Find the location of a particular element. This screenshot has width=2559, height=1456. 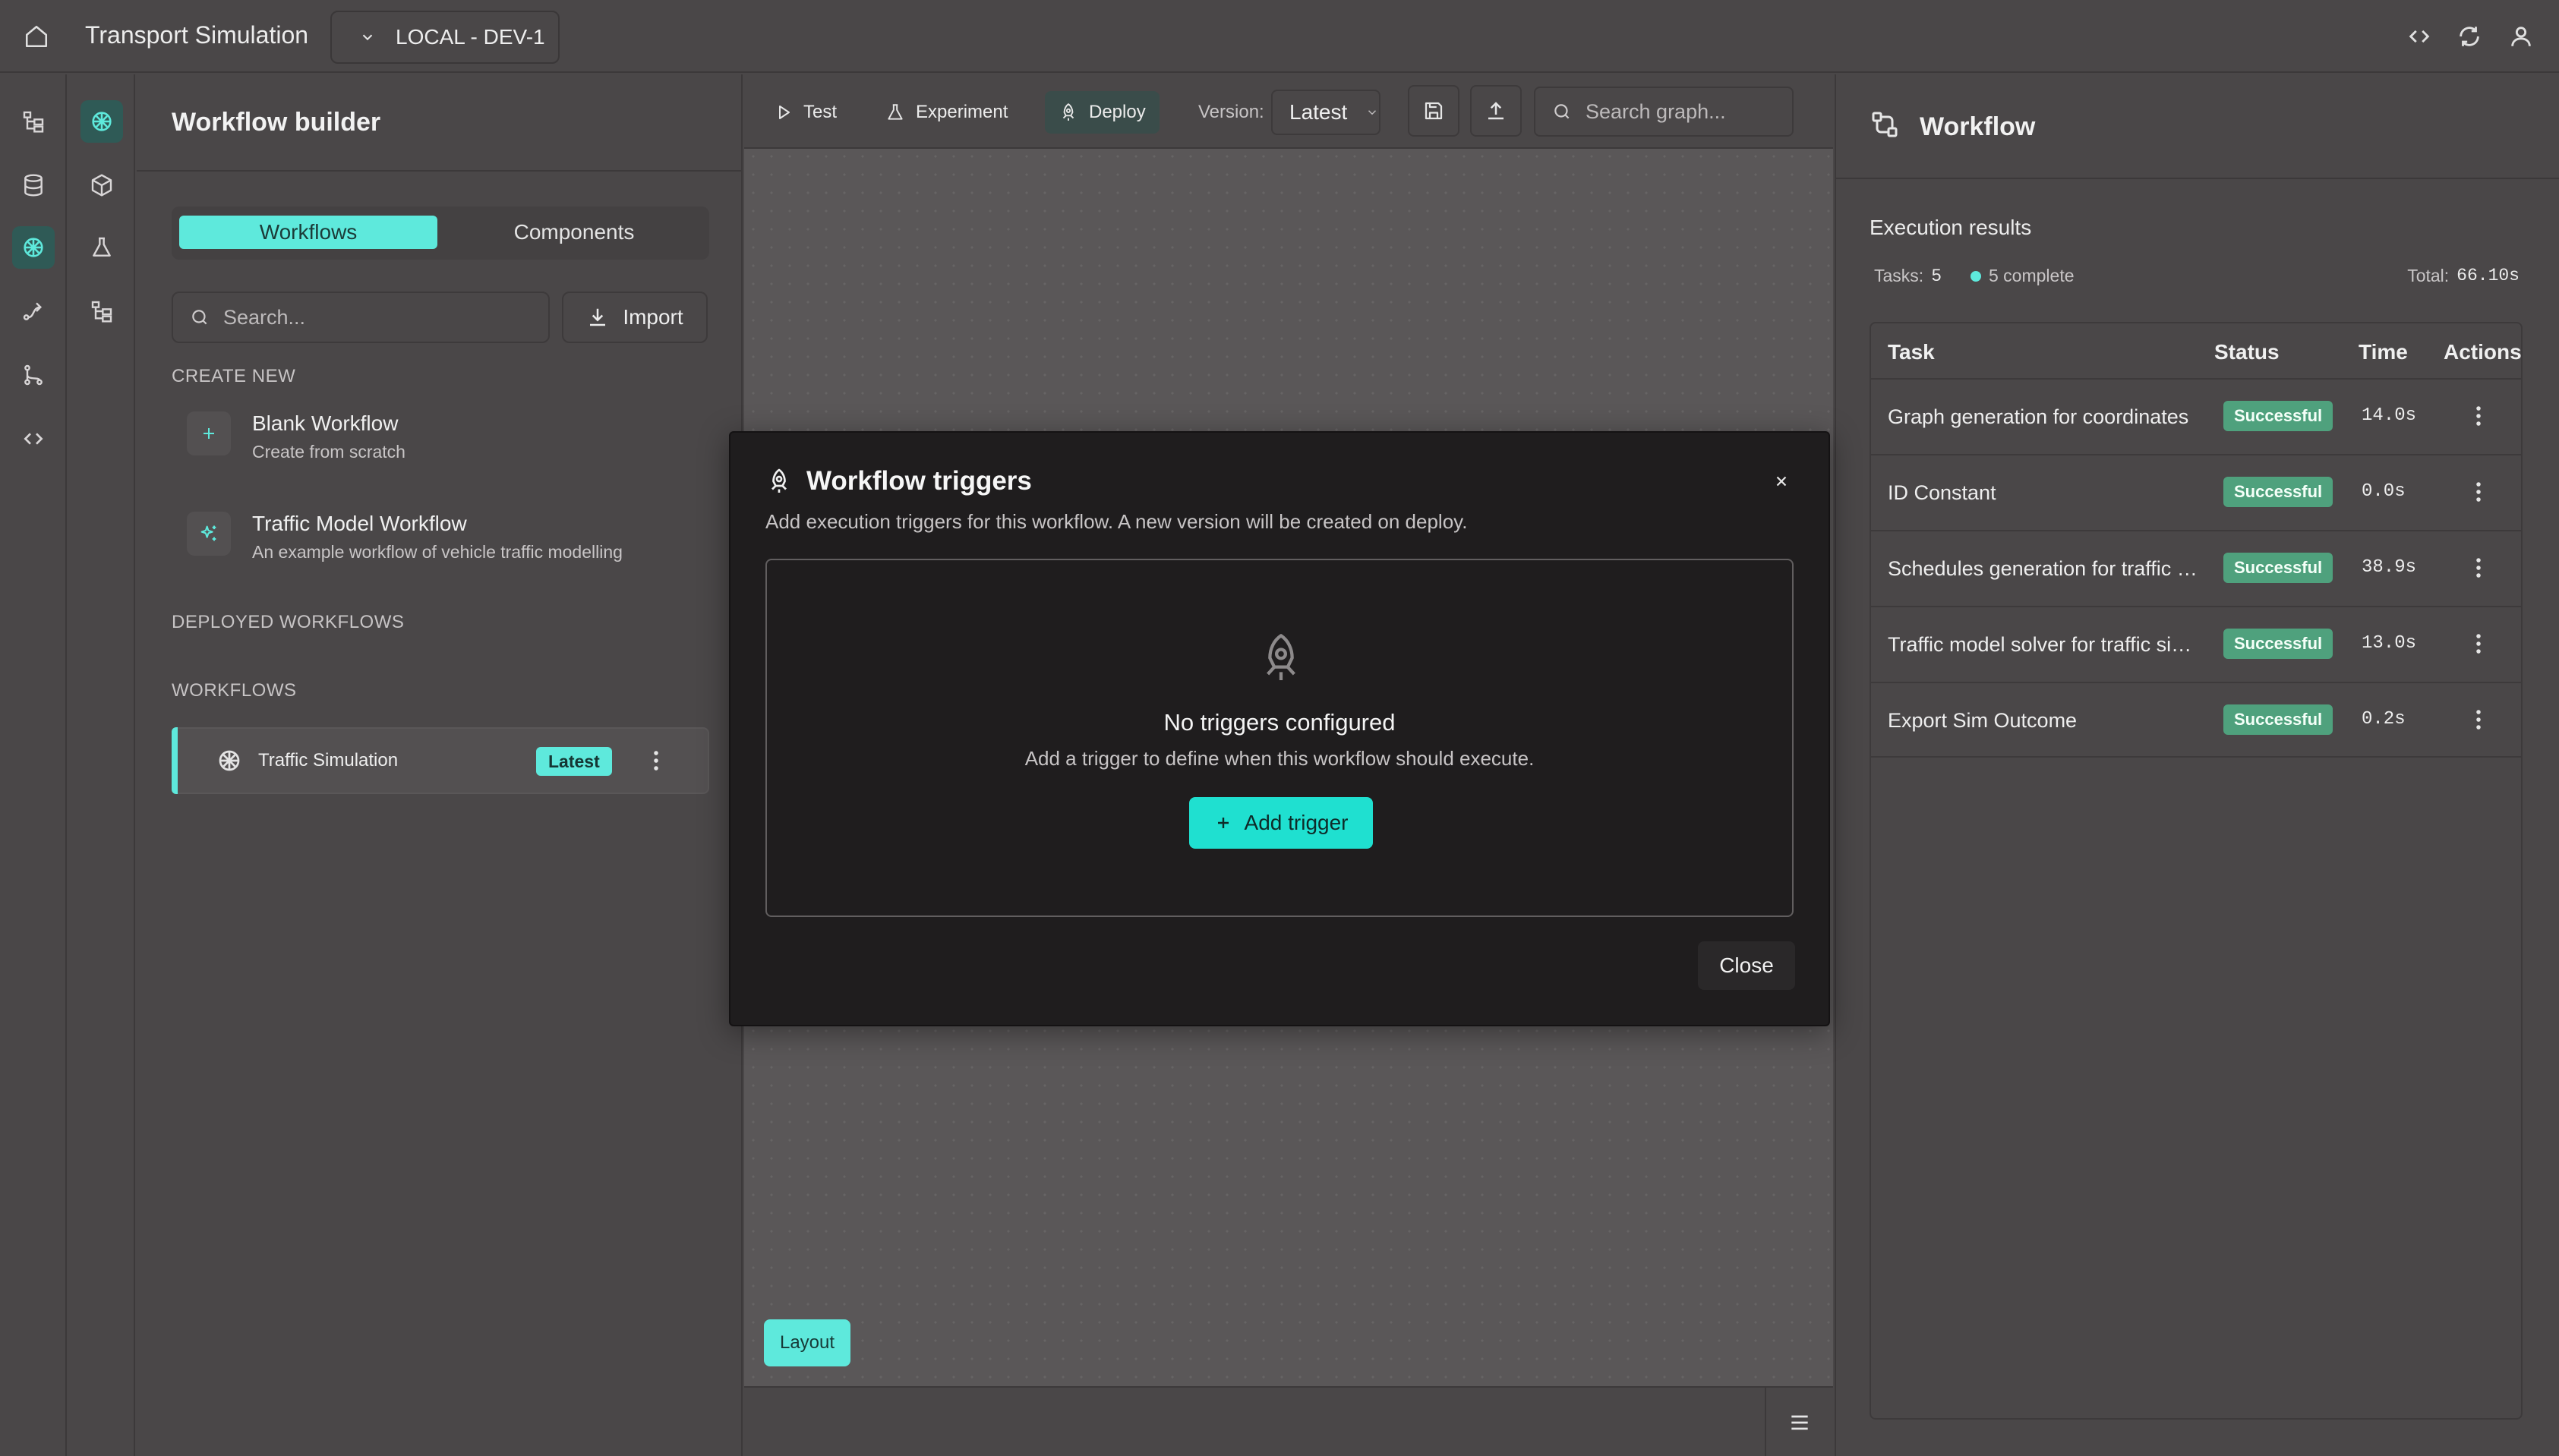

tab-switcher: Workflows Components is located at coordinates (440, 233).